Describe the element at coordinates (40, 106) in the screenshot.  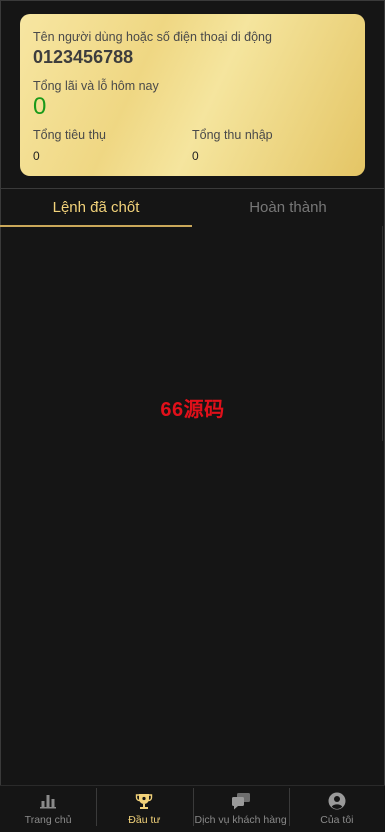
I see `today-pnl-value: 0` at that location.